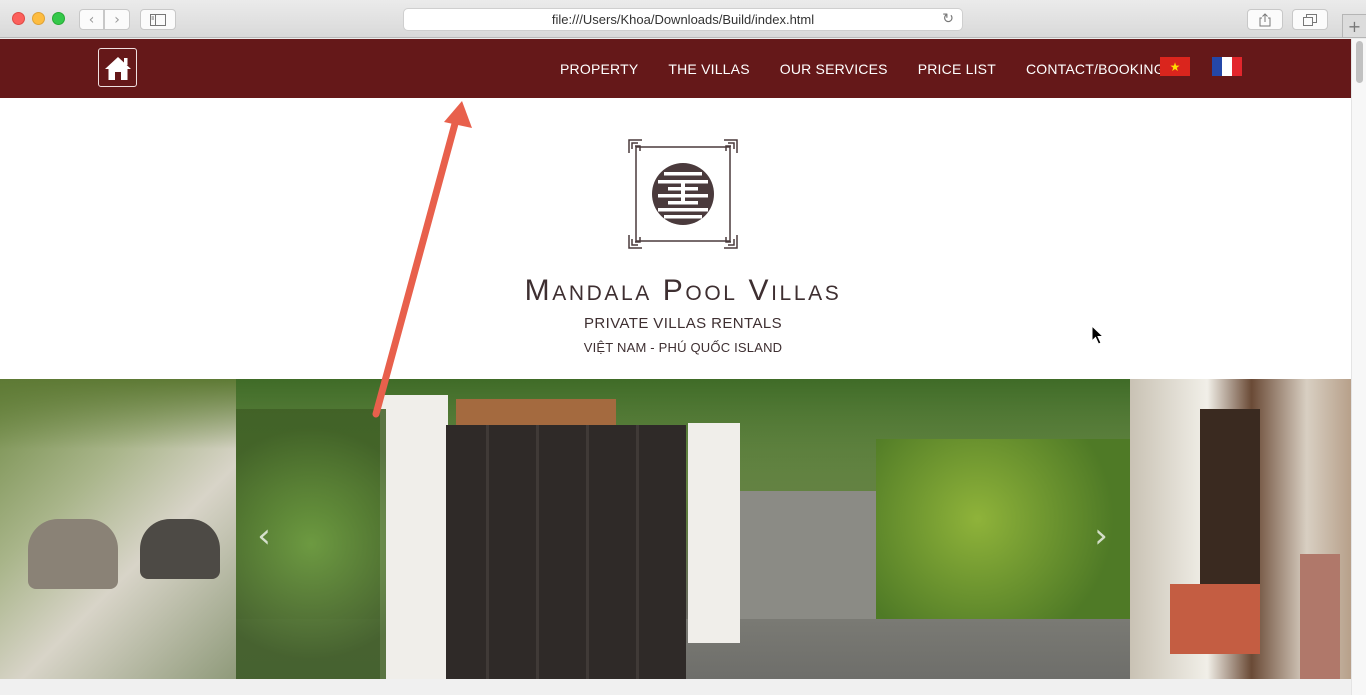 The width and height of the screenshot is (1366, 695). I want to click on gate-pillar-right, so click(714, 533).